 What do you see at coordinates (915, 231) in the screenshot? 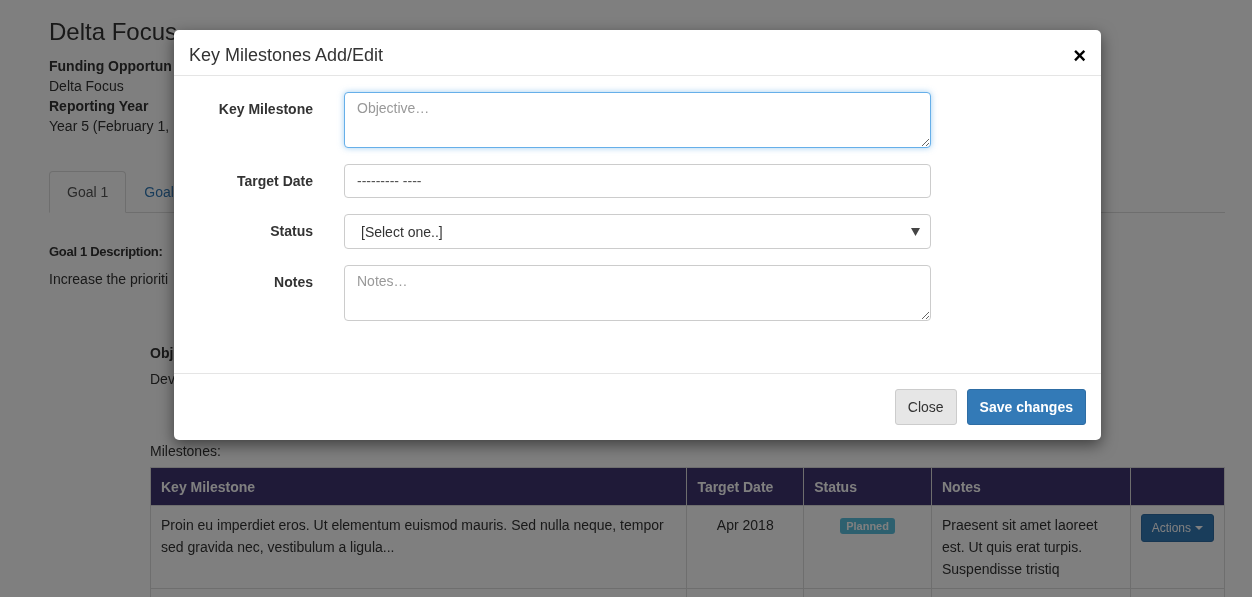
I see `dropdown-arrow-icon` at bounding box center [915, 231].